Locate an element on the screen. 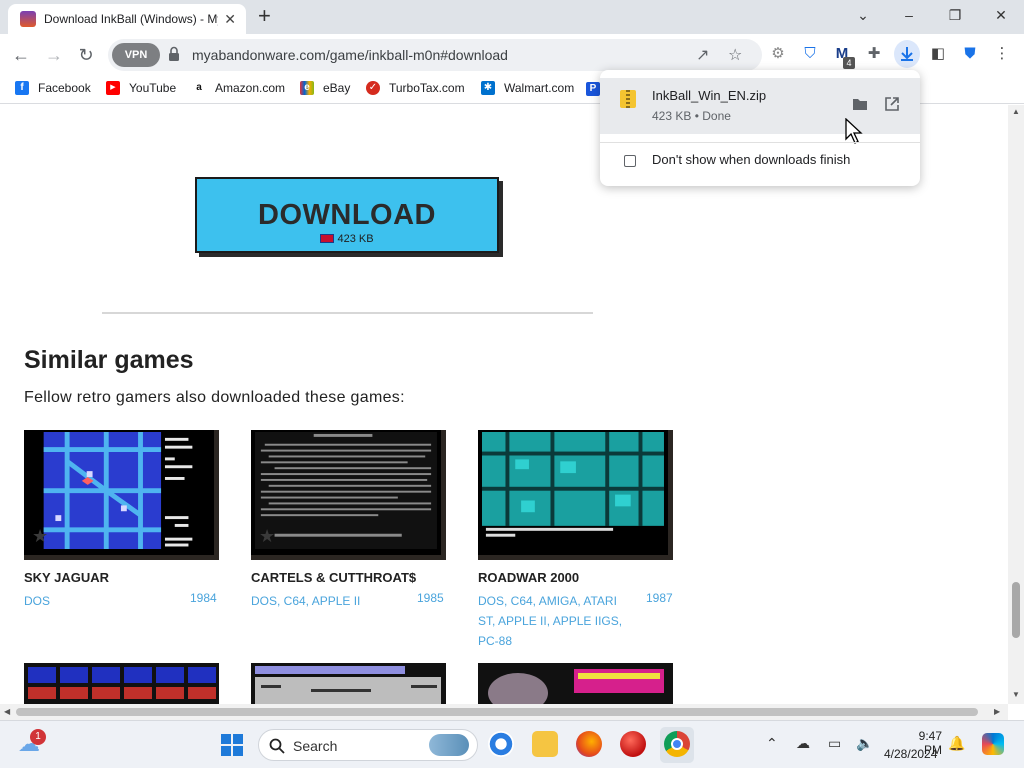 The image size is (1024, 768). tab-search-icon: ⌄ is located at coordinates (863, 15).